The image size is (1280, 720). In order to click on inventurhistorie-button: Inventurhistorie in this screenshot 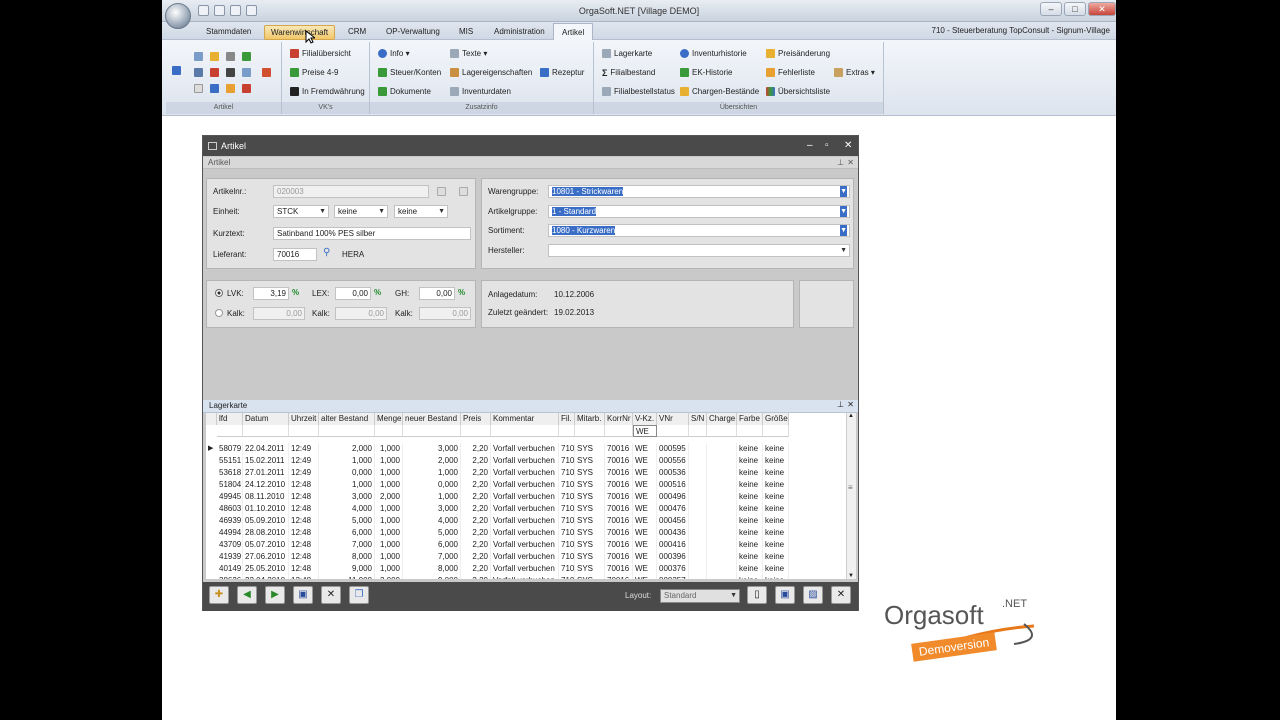, I will do `click(713, 54)`.